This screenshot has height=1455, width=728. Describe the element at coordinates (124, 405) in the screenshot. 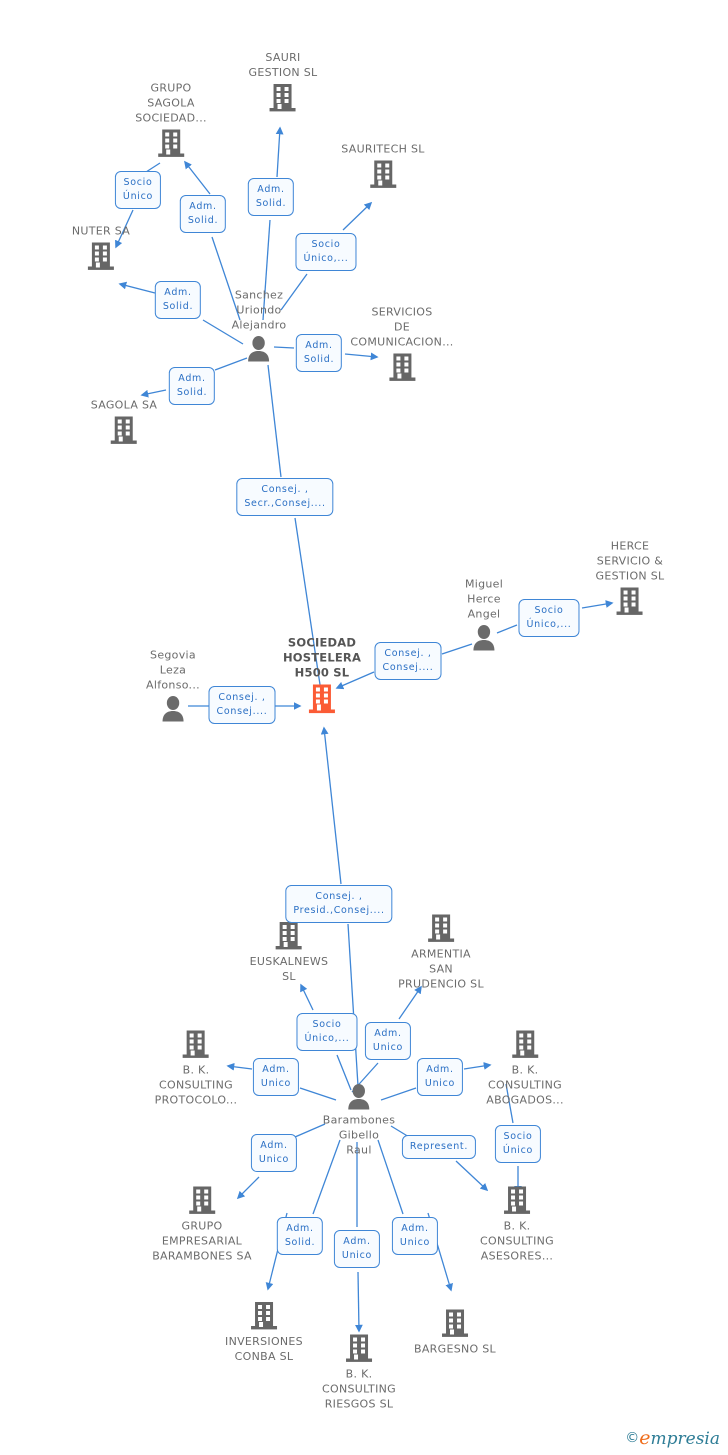

I see `node-label: SAGOLA SA` at that location.